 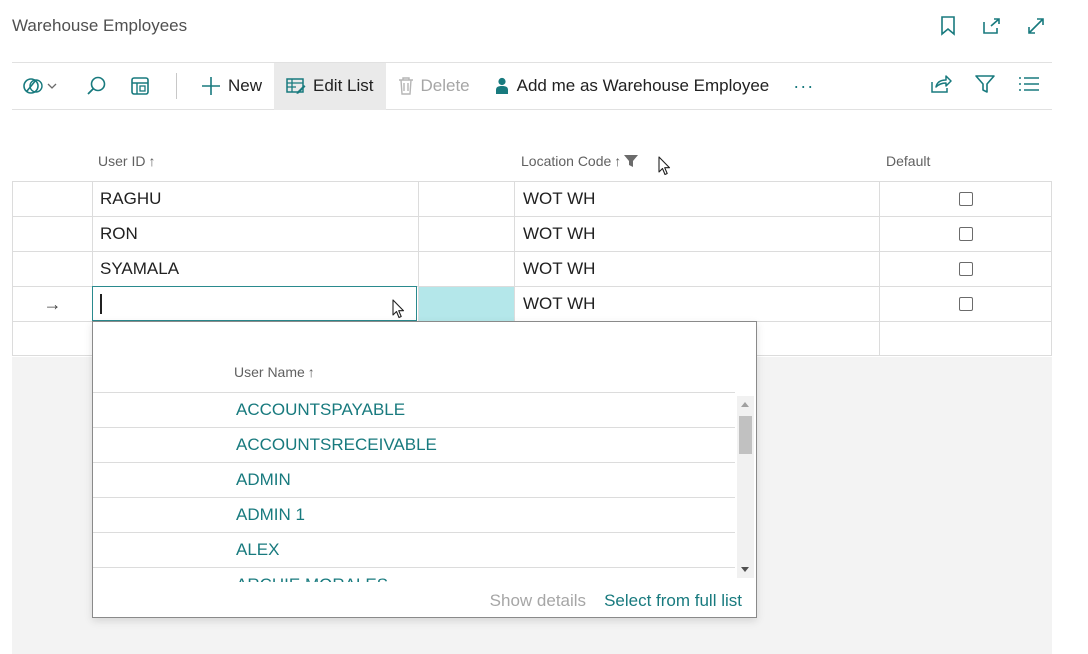 I want to click on lookup-scrollbar, so click(x=745, y=487).